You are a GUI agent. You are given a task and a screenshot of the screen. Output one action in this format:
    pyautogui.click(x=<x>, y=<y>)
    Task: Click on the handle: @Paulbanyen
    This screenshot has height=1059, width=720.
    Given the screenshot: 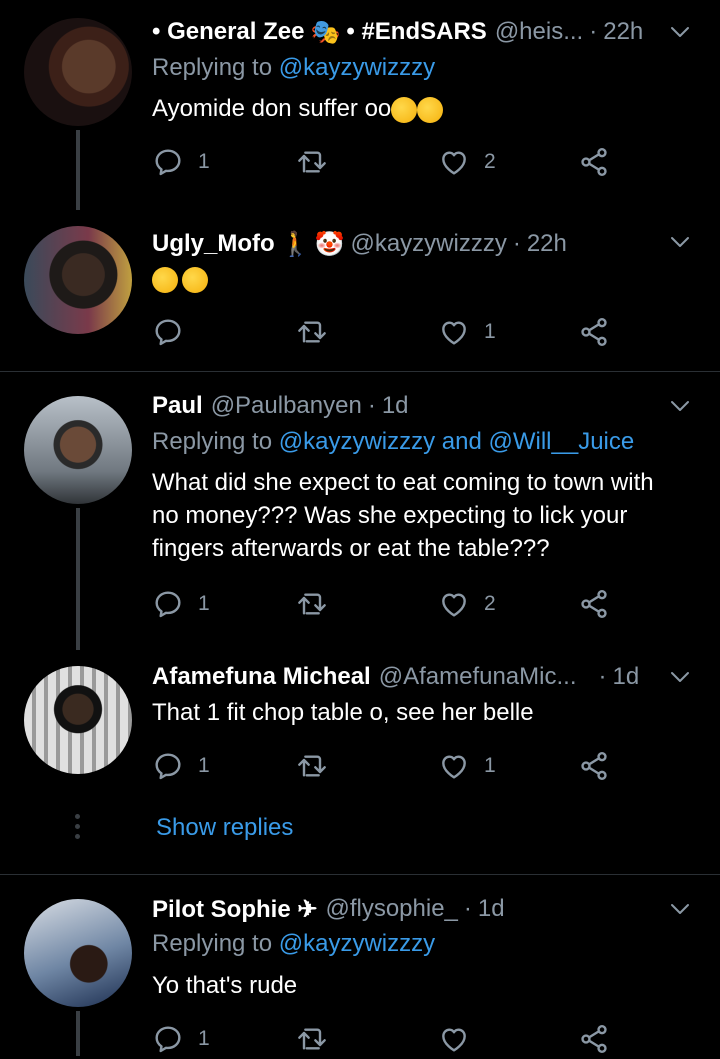 What is the action you would take?
    pyautogui.click(x=286, y=405)
    